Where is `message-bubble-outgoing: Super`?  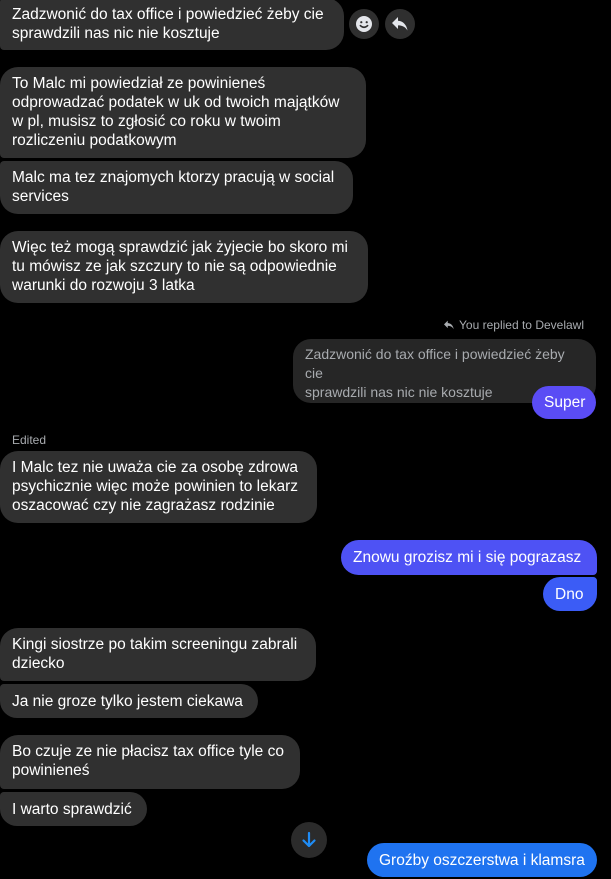
message-bubble-outgoing: Super is located at coordinates (564, 402).